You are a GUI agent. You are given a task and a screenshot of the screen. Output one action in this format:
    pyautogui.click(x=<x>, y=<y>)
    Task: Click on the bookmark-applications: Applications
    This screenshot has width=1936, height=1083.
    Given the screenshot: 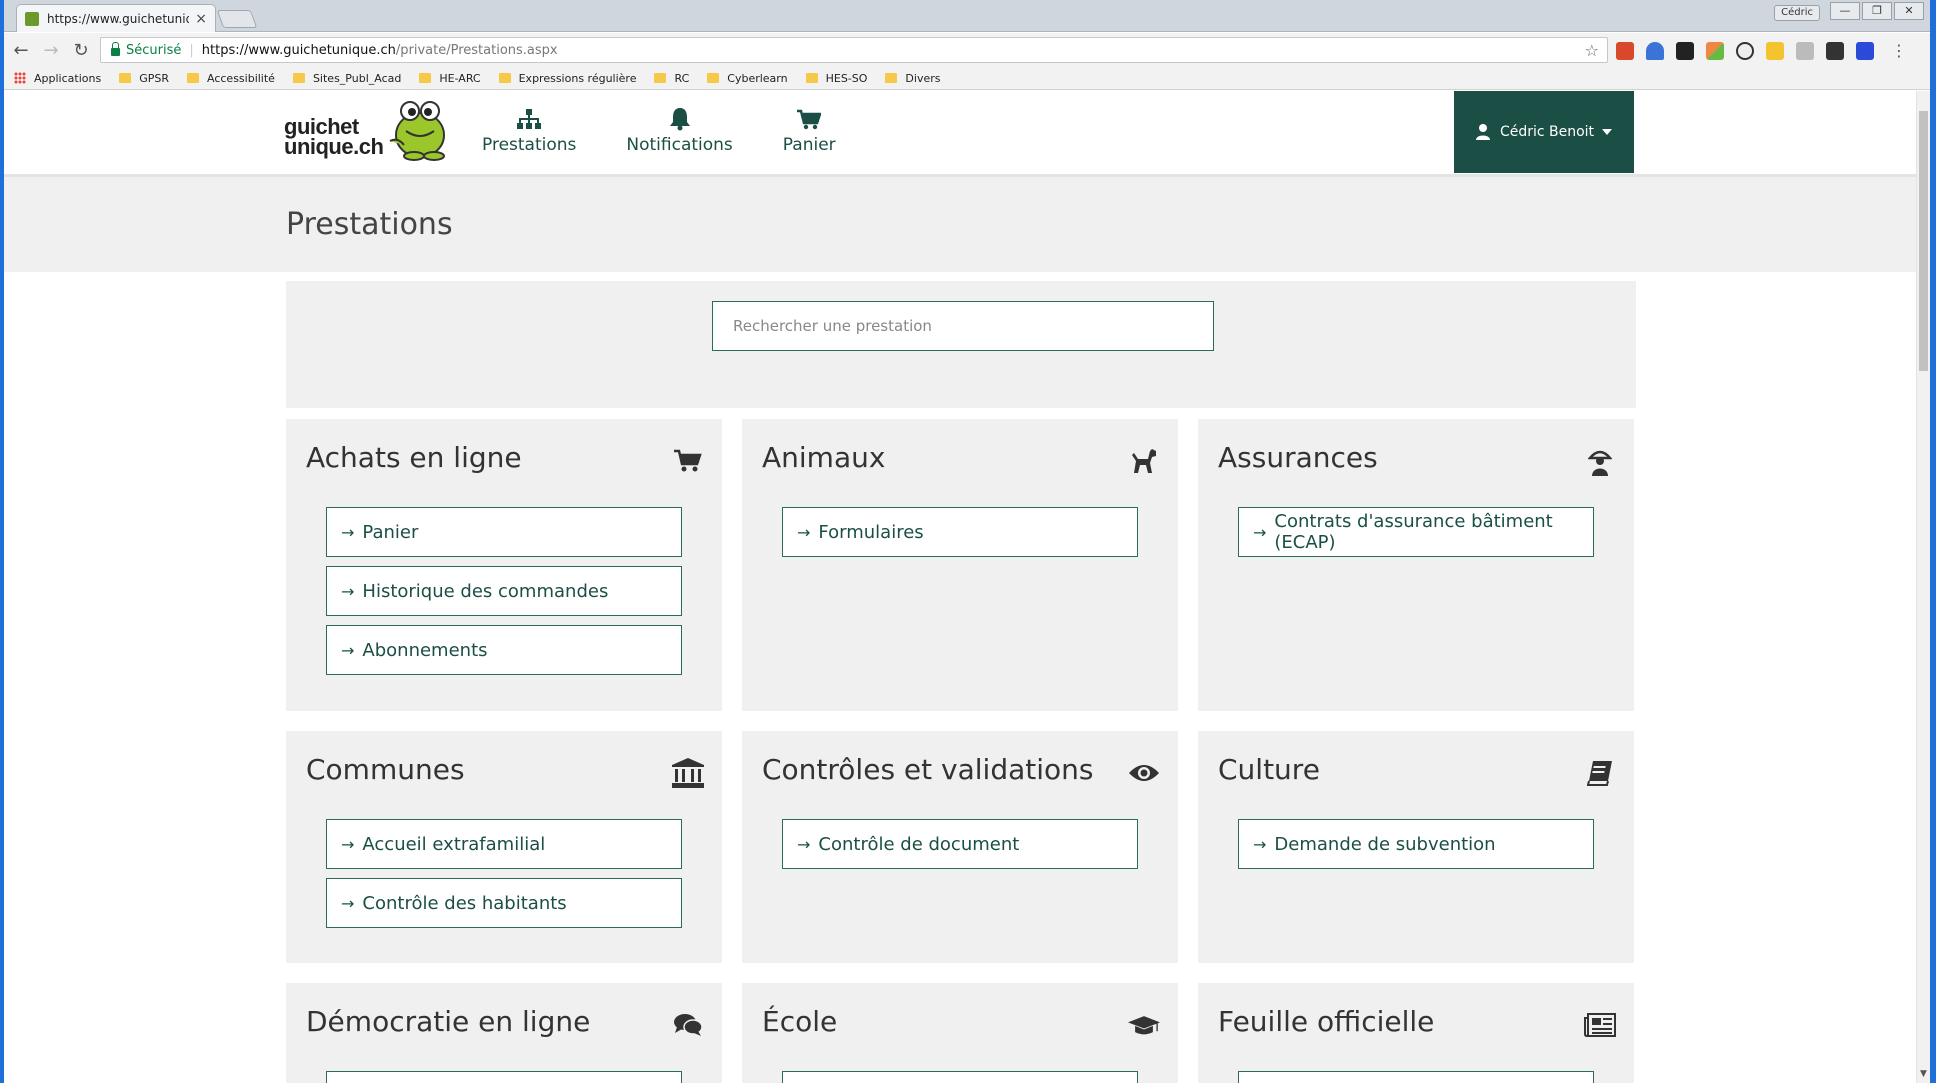 What is the action you would take?
    pyautogui.click(x=57, y=78)
    